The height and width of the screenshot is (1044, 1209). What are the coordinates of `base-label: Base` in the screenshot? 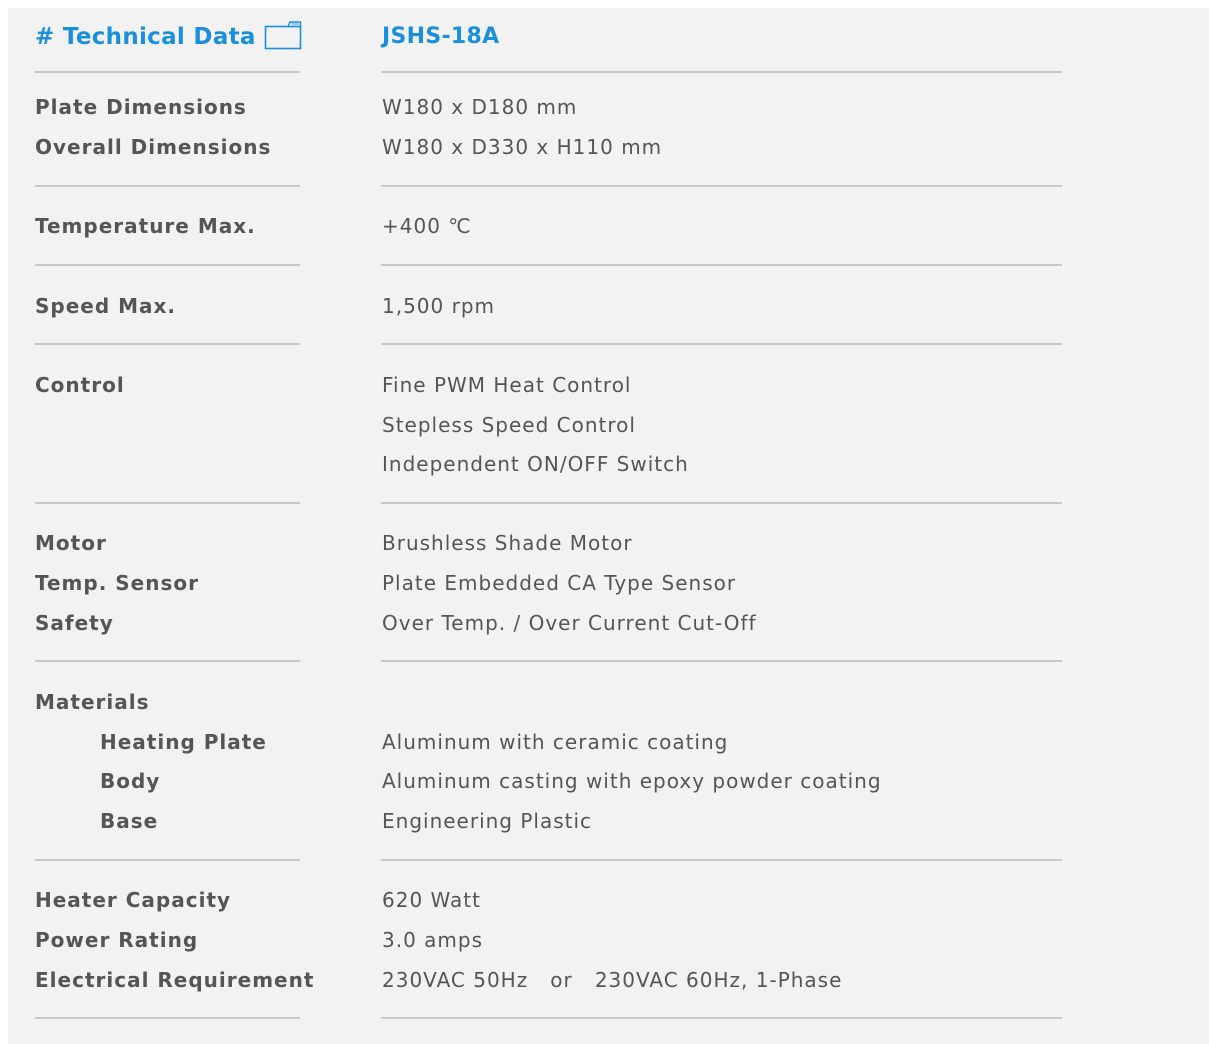 It's located at (129, 821).